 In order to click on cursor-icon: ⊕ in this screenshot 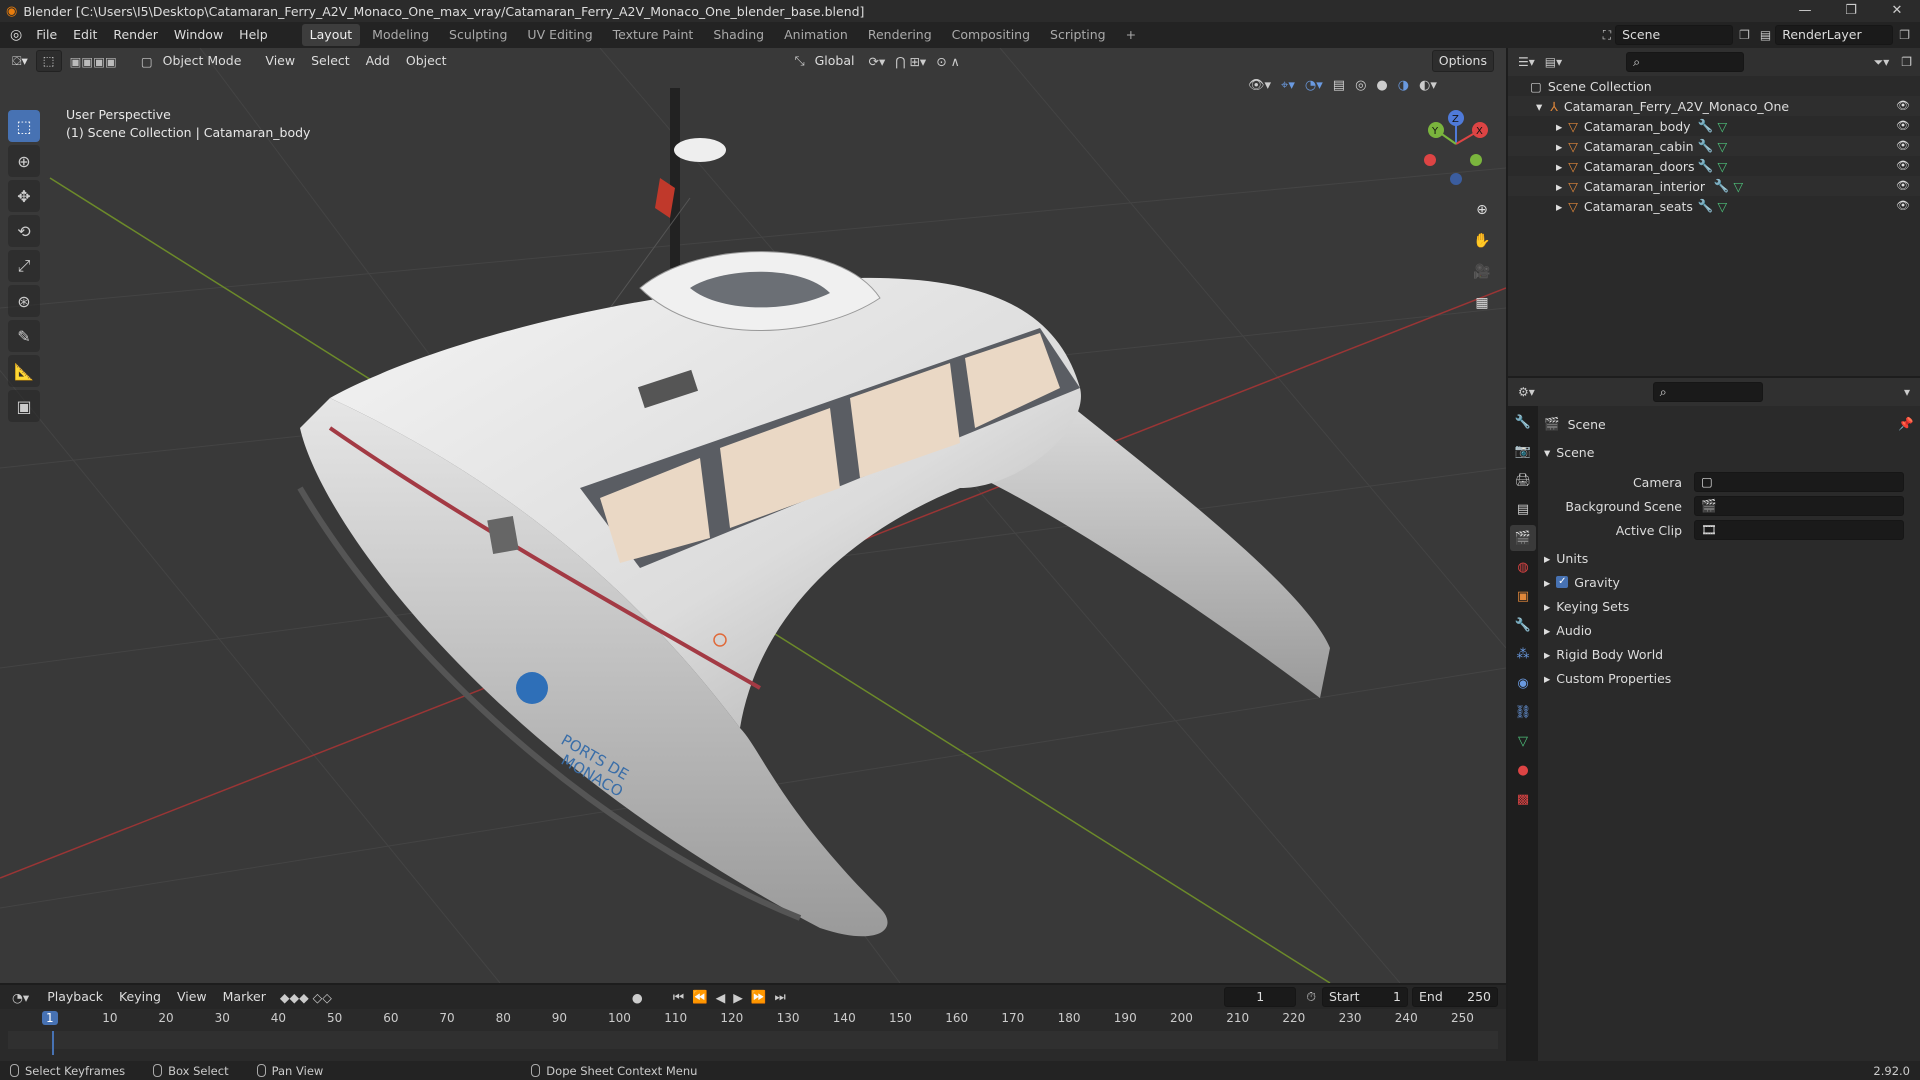, I will do `click(24, 161)`.